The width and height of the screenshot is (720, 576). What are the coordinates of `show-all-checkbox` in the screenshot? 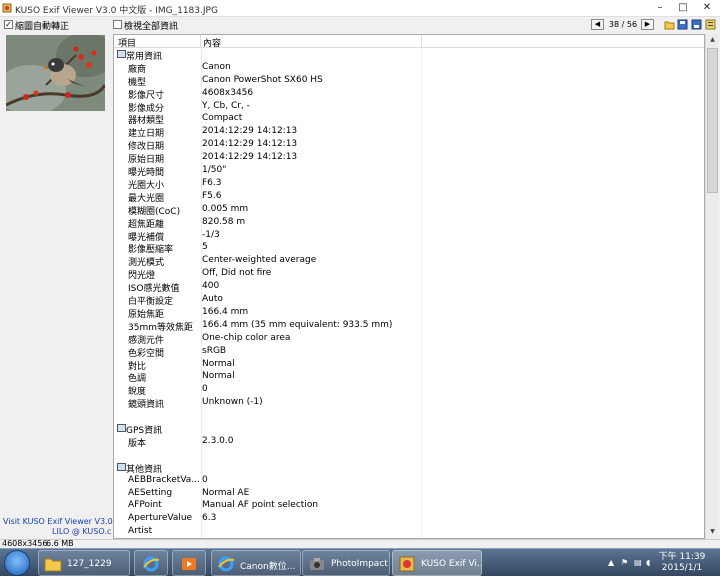 It's located at (117, 24).